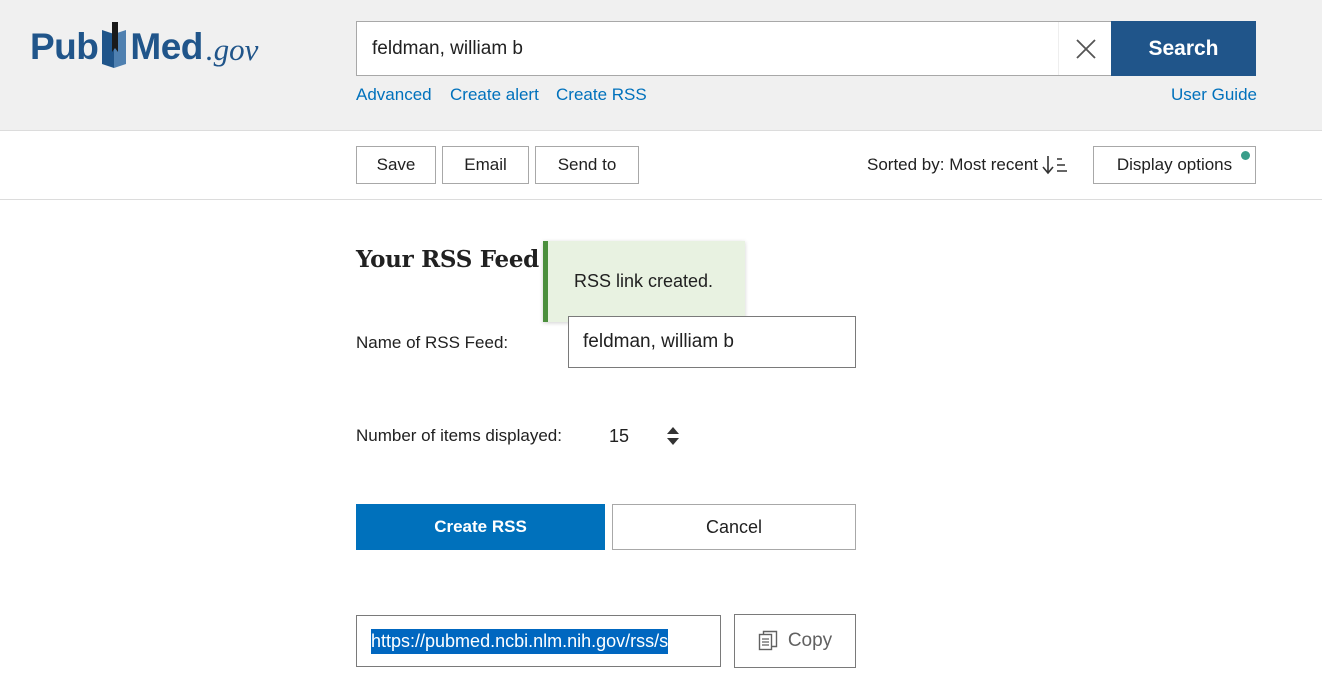  I want to click on display-options-label: Display options, so click(1174, 164).